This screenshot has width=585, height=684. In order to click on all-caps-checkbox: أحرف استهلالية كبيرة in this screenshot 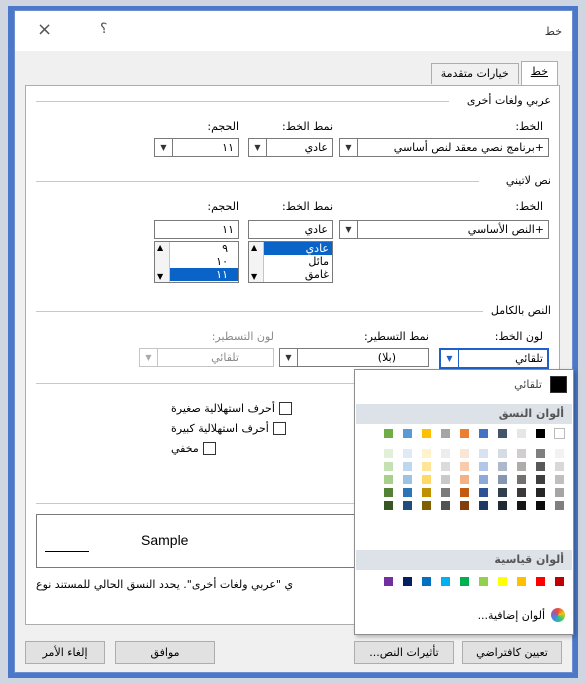, I will do `click(228, 428)`.